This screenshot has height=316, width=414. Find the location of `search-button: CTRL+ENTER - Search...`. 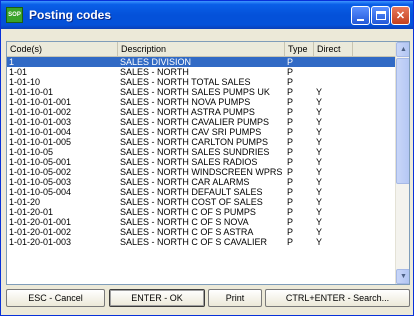

search-button: CTRL+ENTER - Search... is located at coordinates (337, 298).